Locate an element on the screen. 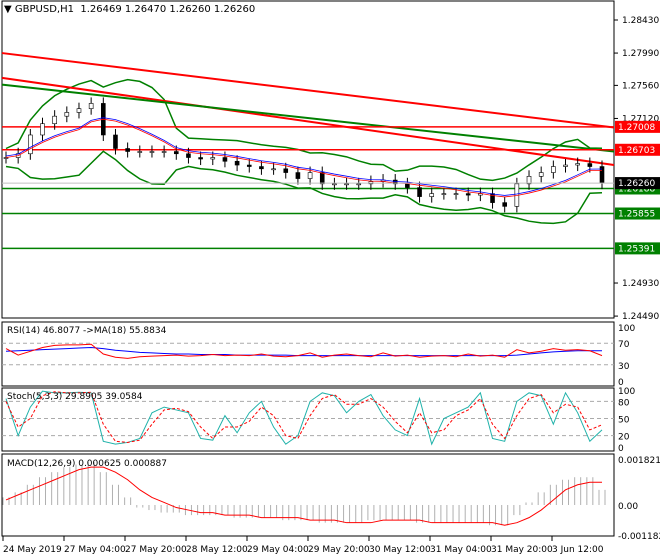  rsi-label: RSI(14) 46.8077 ->MA(18) 55.8834 is located at coordinates (87, 331).